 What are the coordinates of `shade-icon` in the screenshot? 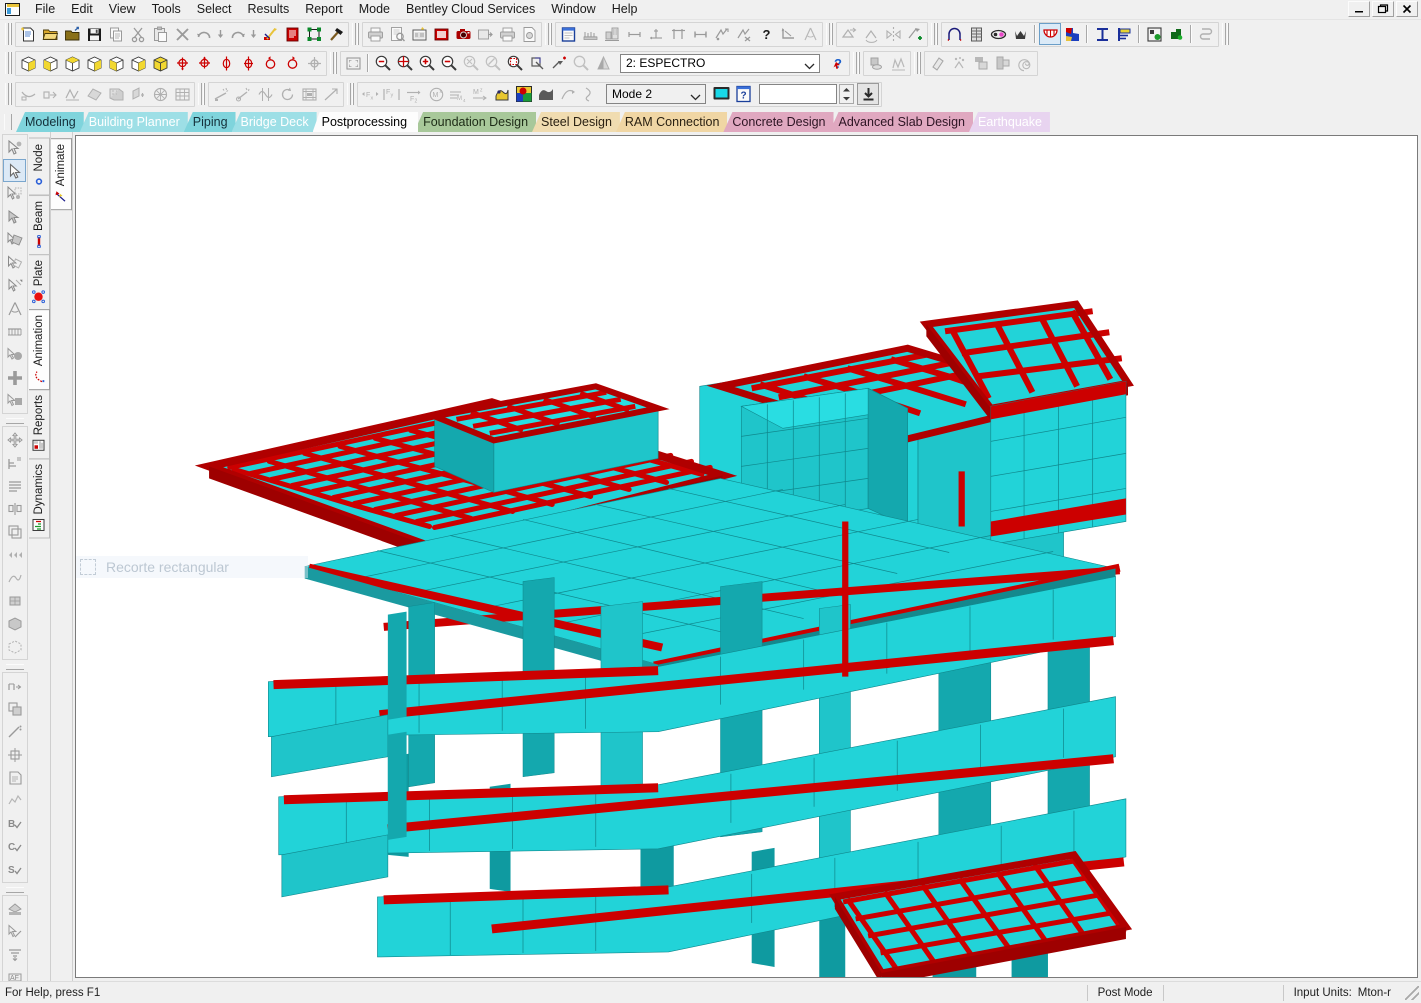 It's located at (603, 63).